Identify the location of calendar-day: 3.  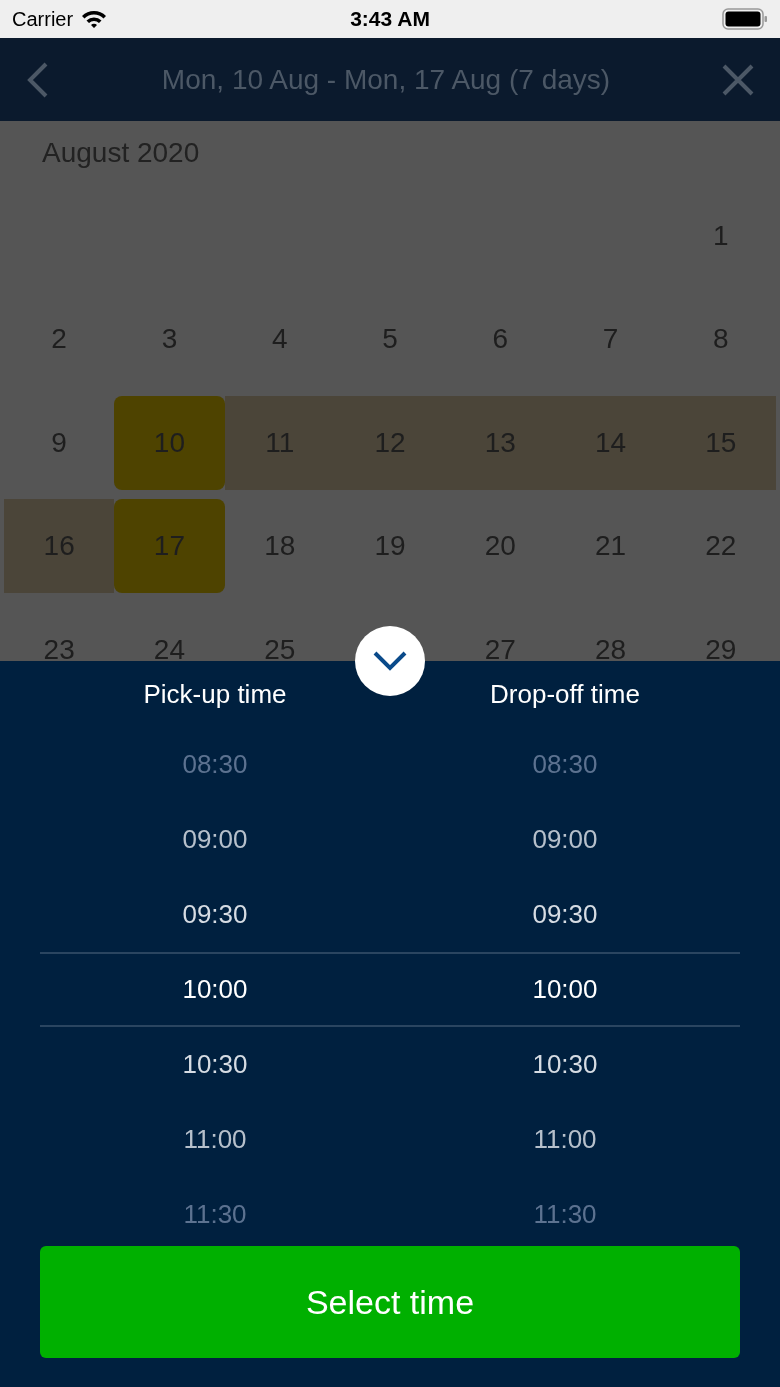
(169, 339).